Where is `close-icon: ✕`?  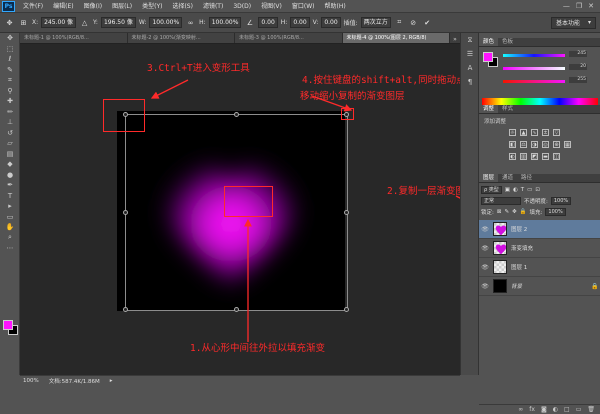 close-icon: ✕ is located at coordinates (591, 6).